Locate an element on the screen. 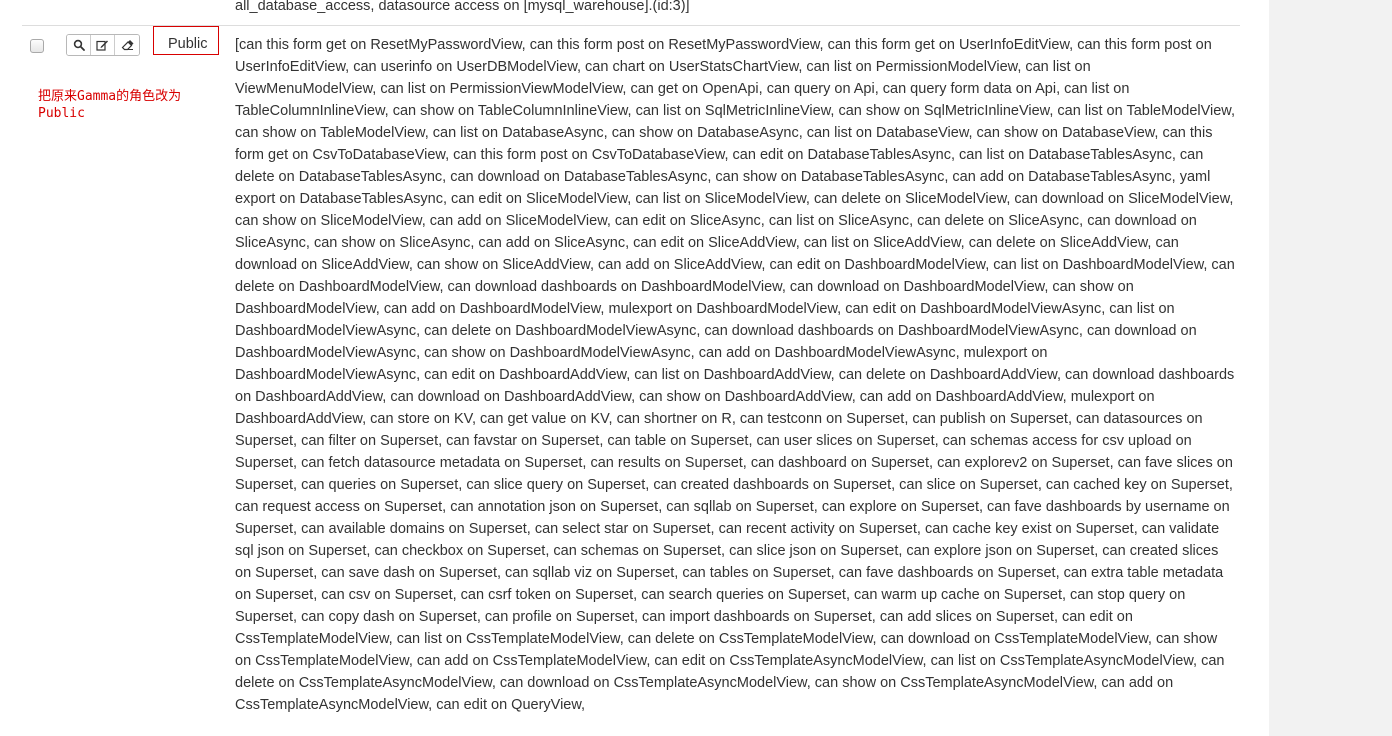  annotation-highlight-box is located at coordinates (186, 40).